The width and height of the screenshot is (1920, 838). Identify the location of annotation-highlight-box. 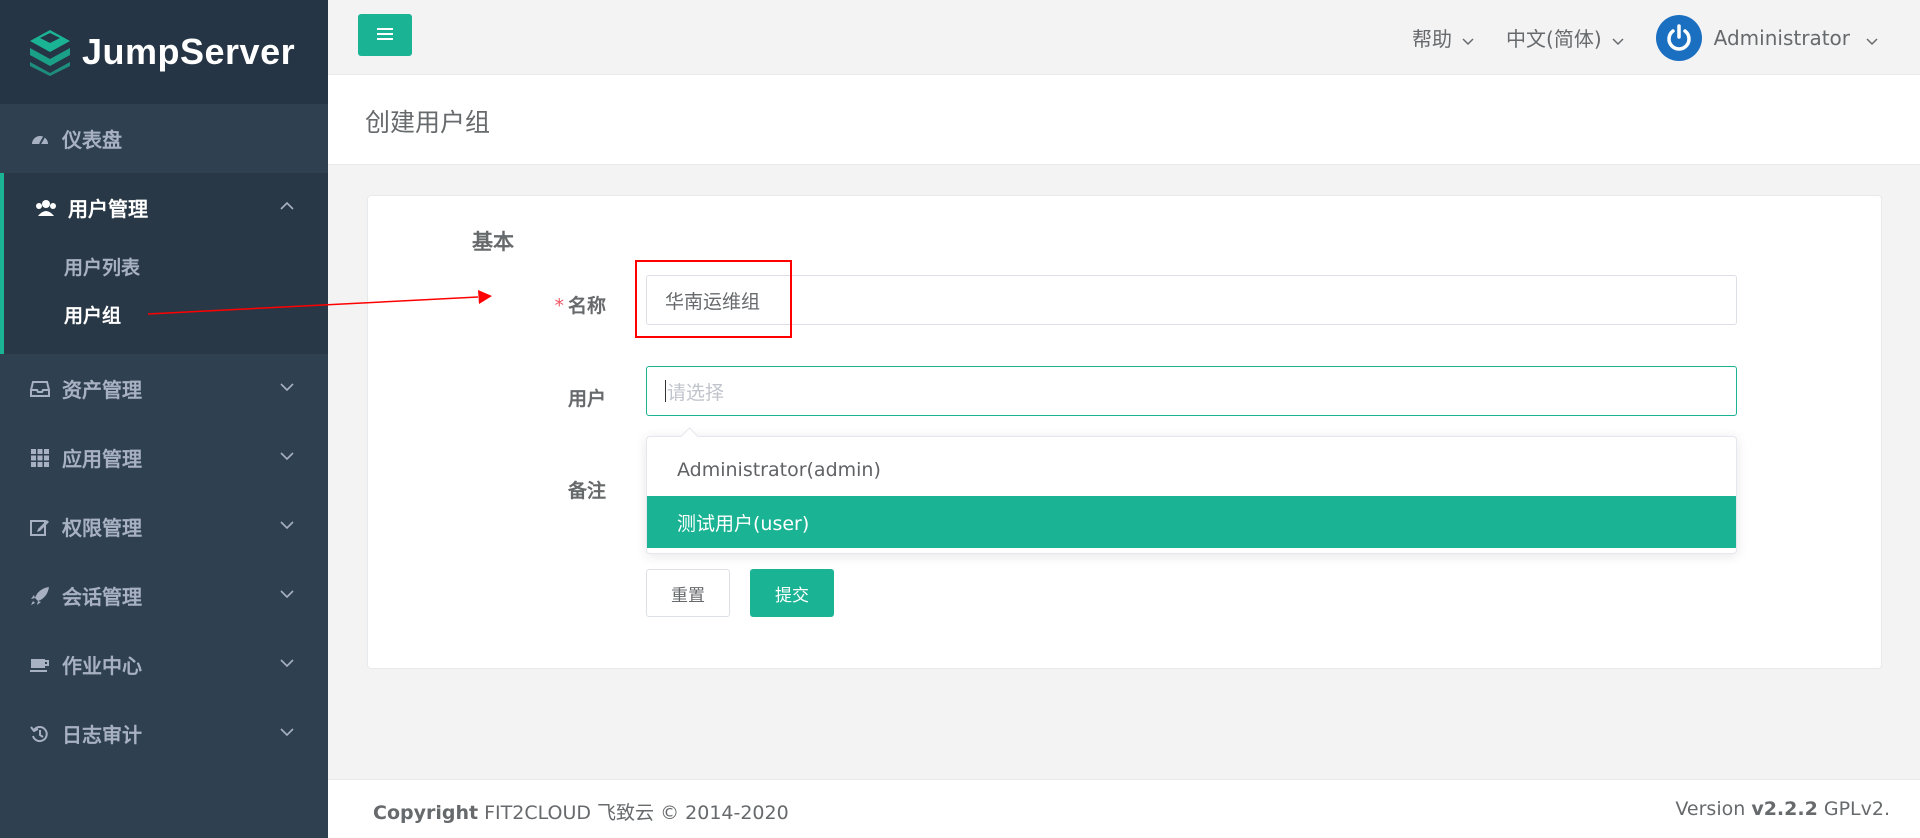
(713, 299).